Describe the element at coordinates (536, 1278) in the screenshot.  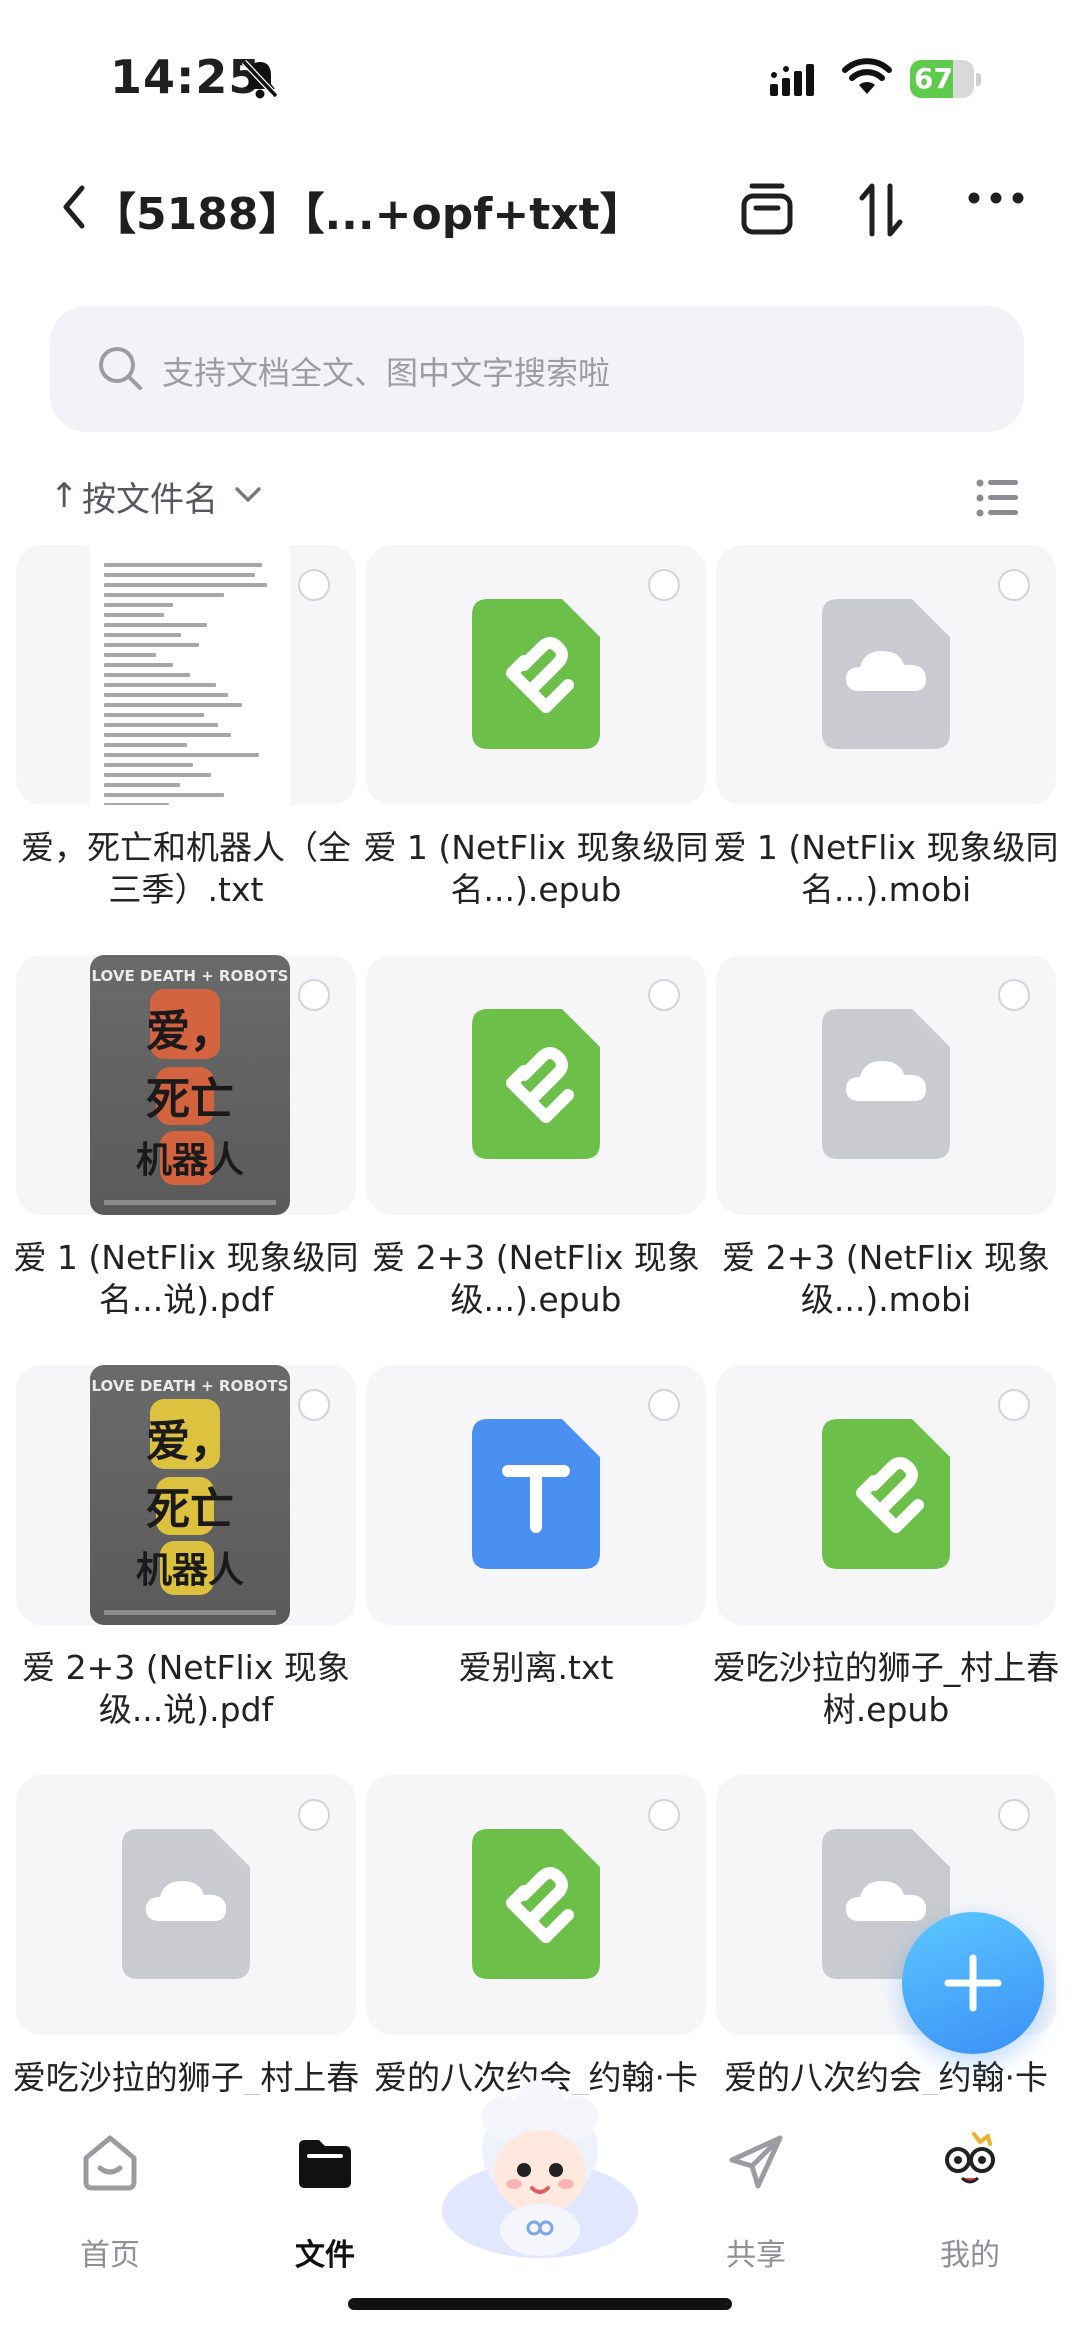
I see `file-name: 爱 2+3 (NetFlix 现象级...).epub` at that location.